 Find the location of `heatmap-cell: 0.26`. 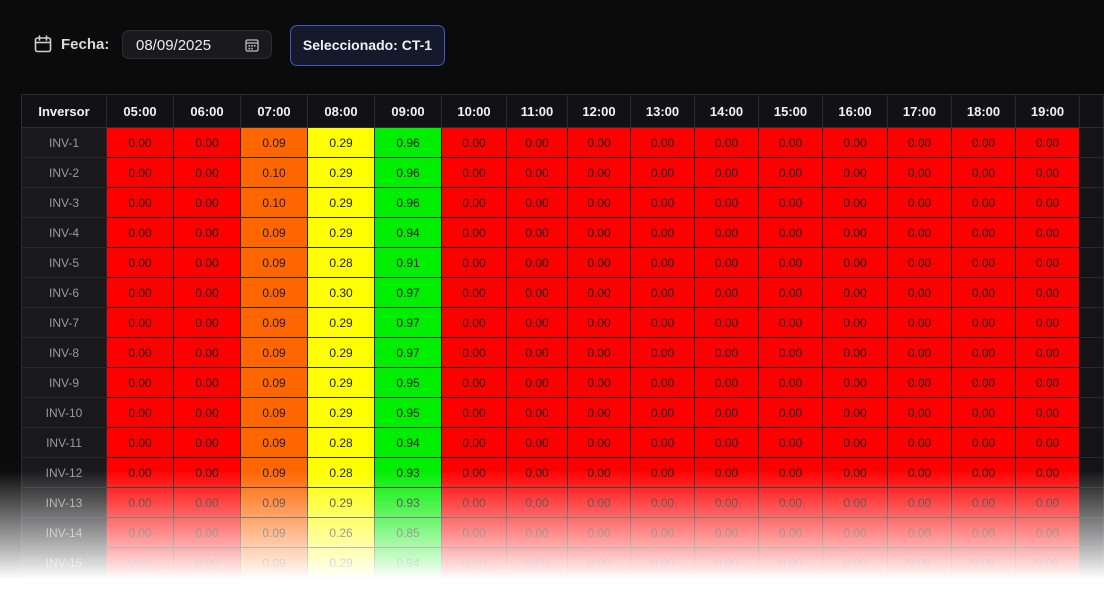

heatmap-cell: 0.26 is located at coordinates (341, 532).